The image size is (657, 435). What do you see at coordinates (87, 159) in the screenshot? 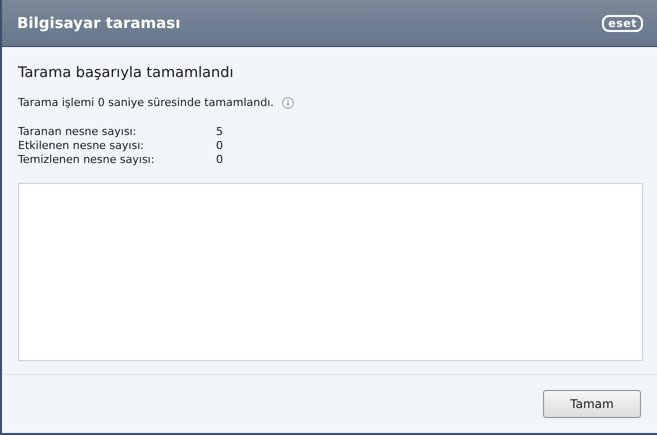
I see `stat-label: Temizlenen nesne sayısı:` at bounding box center [87, 159].